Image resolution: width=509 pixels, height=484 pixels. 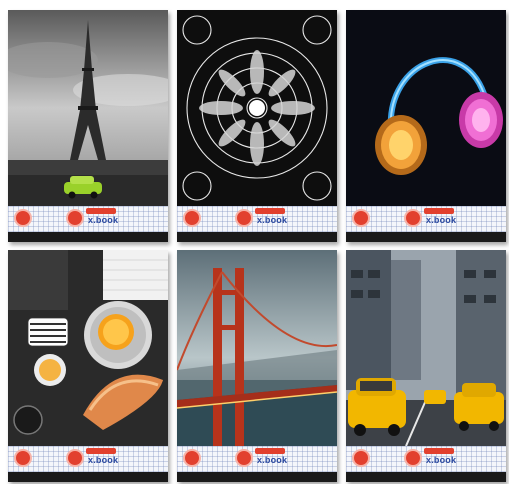 I want to click on eiffel-tower-art, so click(x=88, y=108).